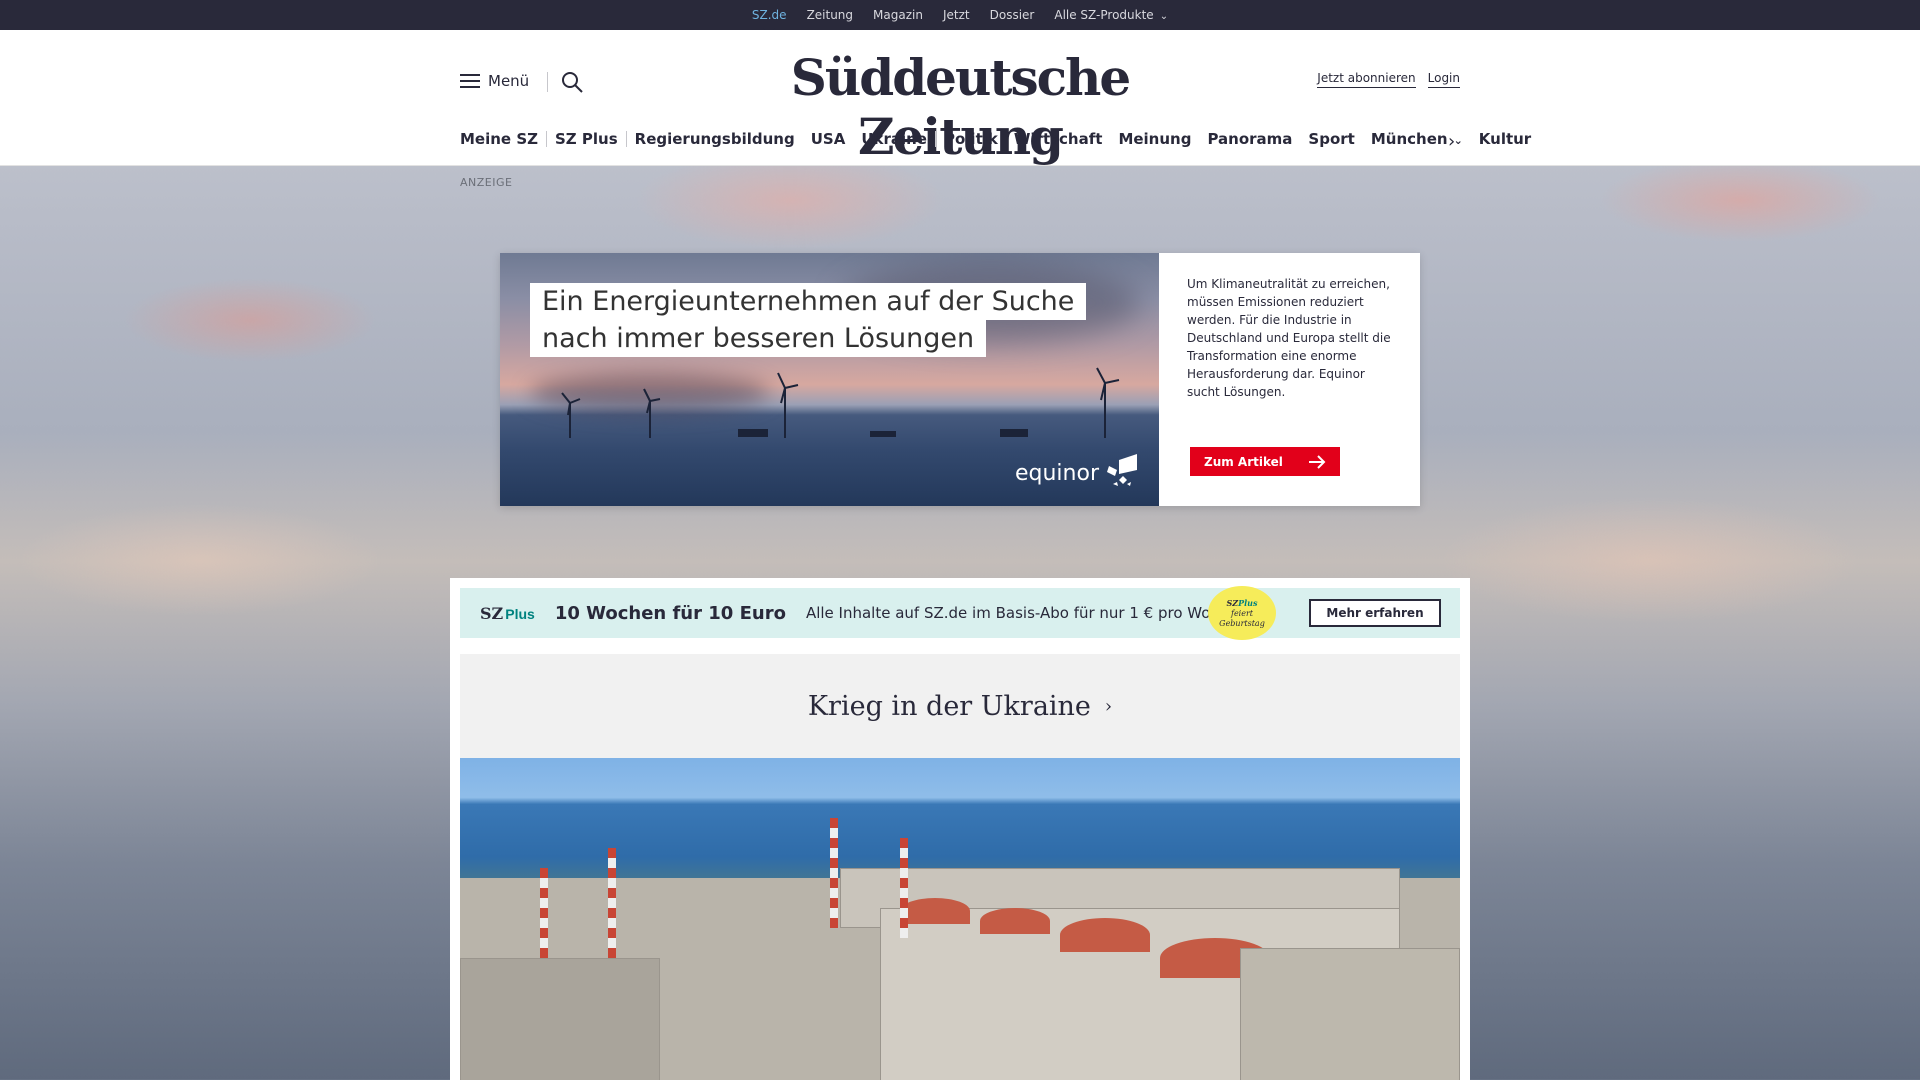  I want to click on site-logo: Süddeutsche Zeitung, so click(960, 107).